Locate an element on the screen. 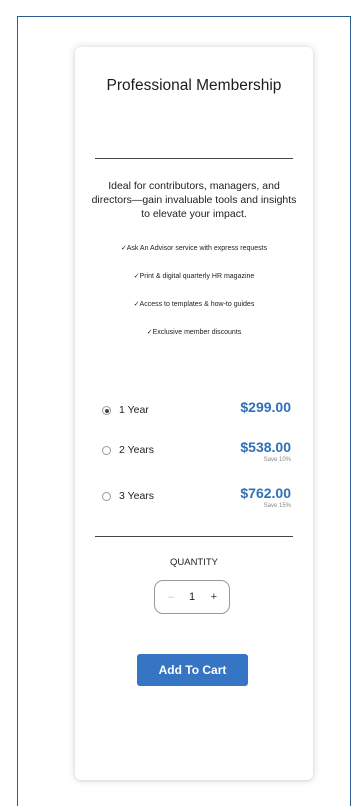  quantity-stepper: – 1 + is located at coordinates (192, 597).